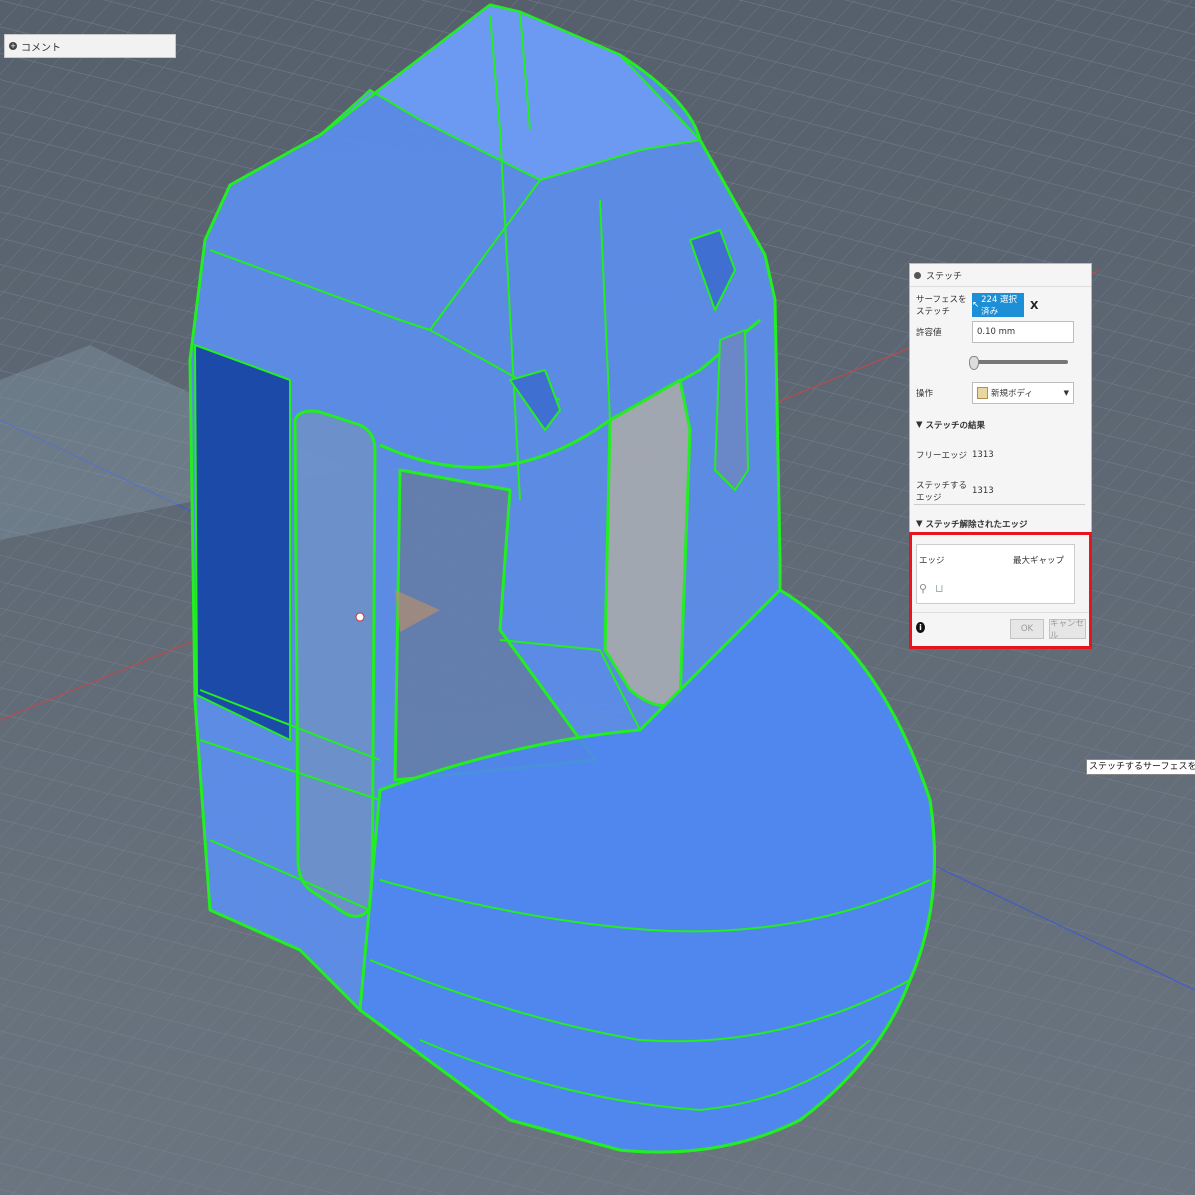  Describe the element at coordinates (942, 492) in the screenshot. I see `stitched-edges-label: ステッチするエッジ` at that location.